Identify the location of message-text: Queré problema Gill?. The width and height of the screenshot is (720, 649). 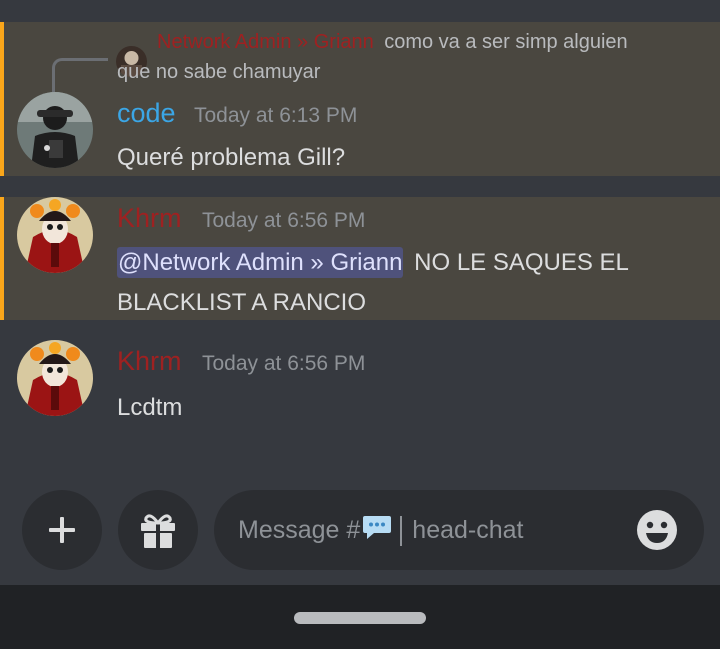
(231, 157).